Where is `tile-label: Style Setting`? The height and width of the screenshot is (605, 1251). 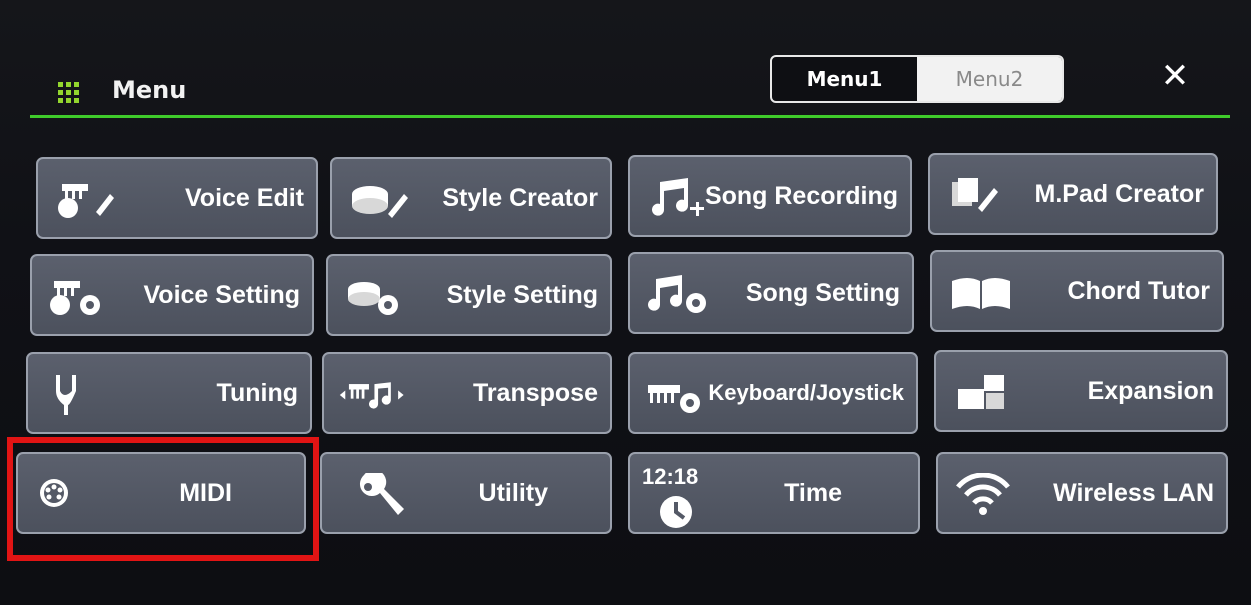 tile-label: Style Setting is located at coordinates (522, 294).